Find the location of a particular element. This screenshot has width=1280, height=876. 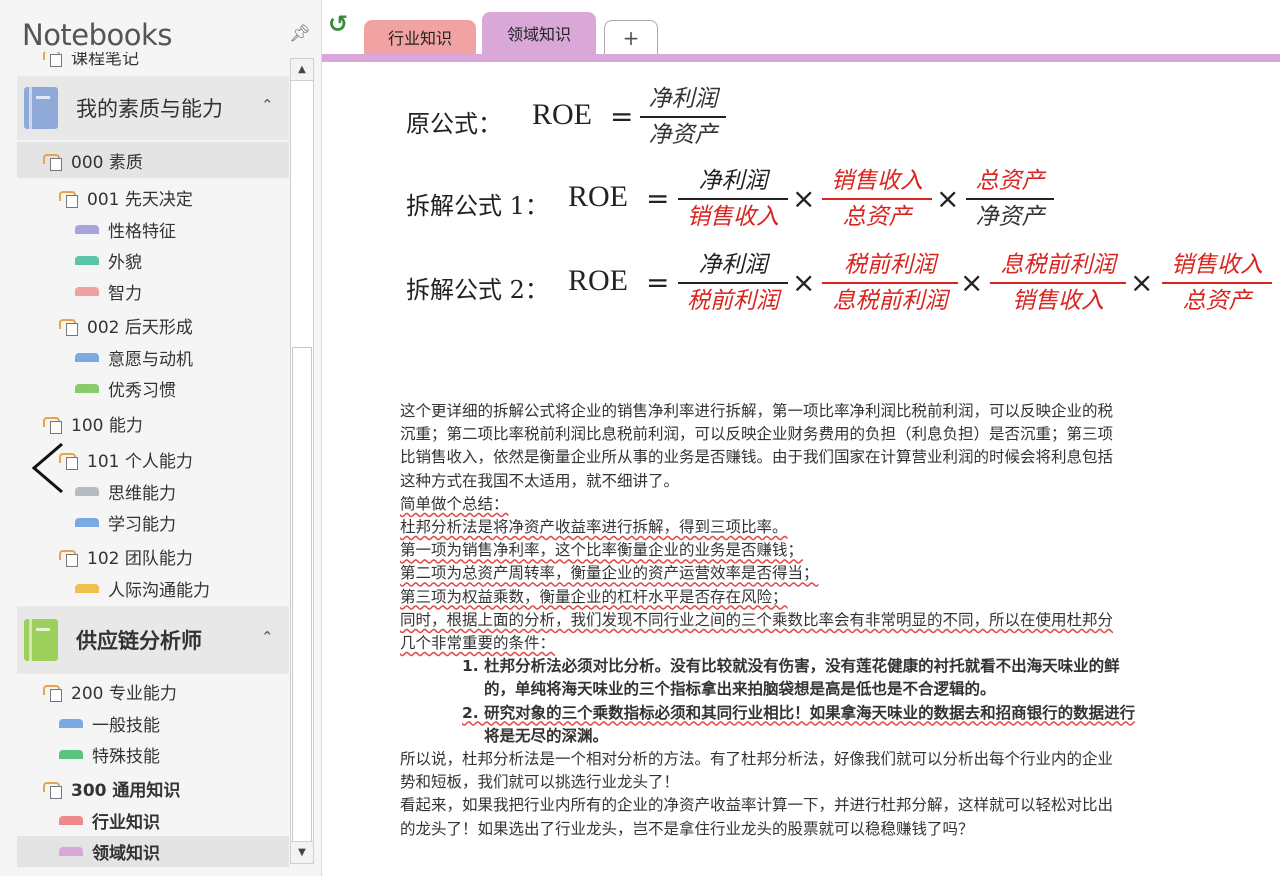

paragraph: 的龙头了！如果选出了行业龙头，岂不是拿住行业龙头的股票就可以稳稳赚钱了吗？ is located at coordinates (687, 828).